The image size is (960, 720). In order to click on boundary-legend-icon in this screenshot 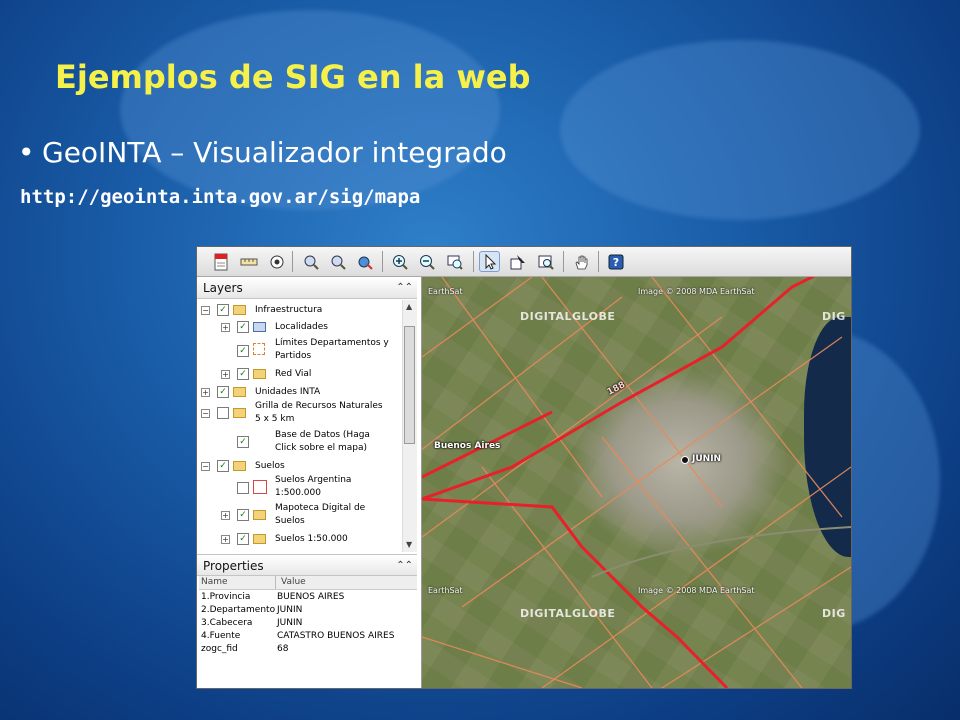, I will do `click(259, 349)`.